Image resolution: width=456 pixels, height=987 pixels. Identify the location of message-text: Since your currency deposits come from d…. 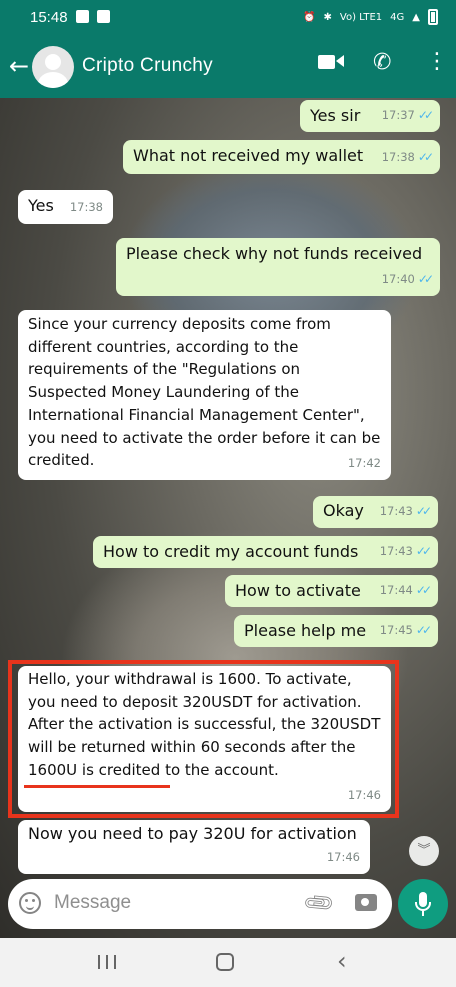
(204, 392).